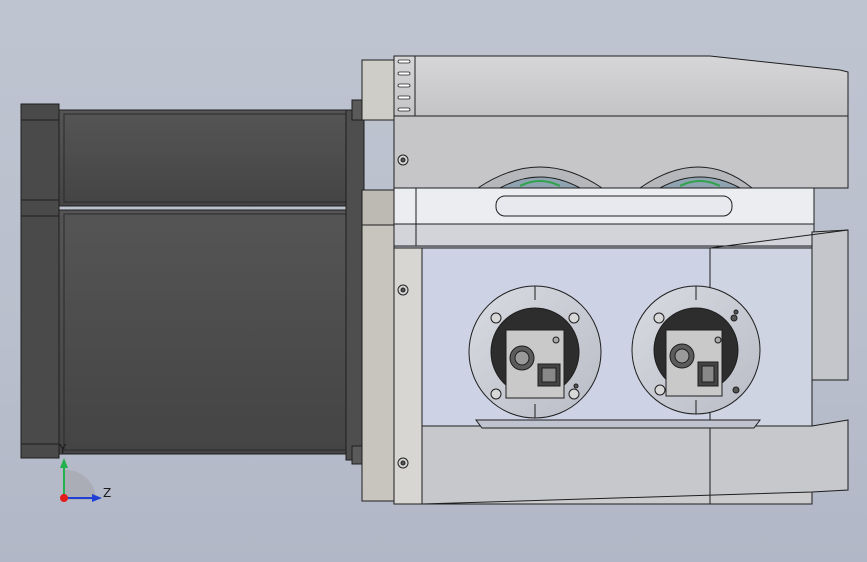 This screenshot has width=867, height=562. What do you see at coordinates (621, 122) in the screenshot?
I see `upper-housing` at bounding box center [621, 122].